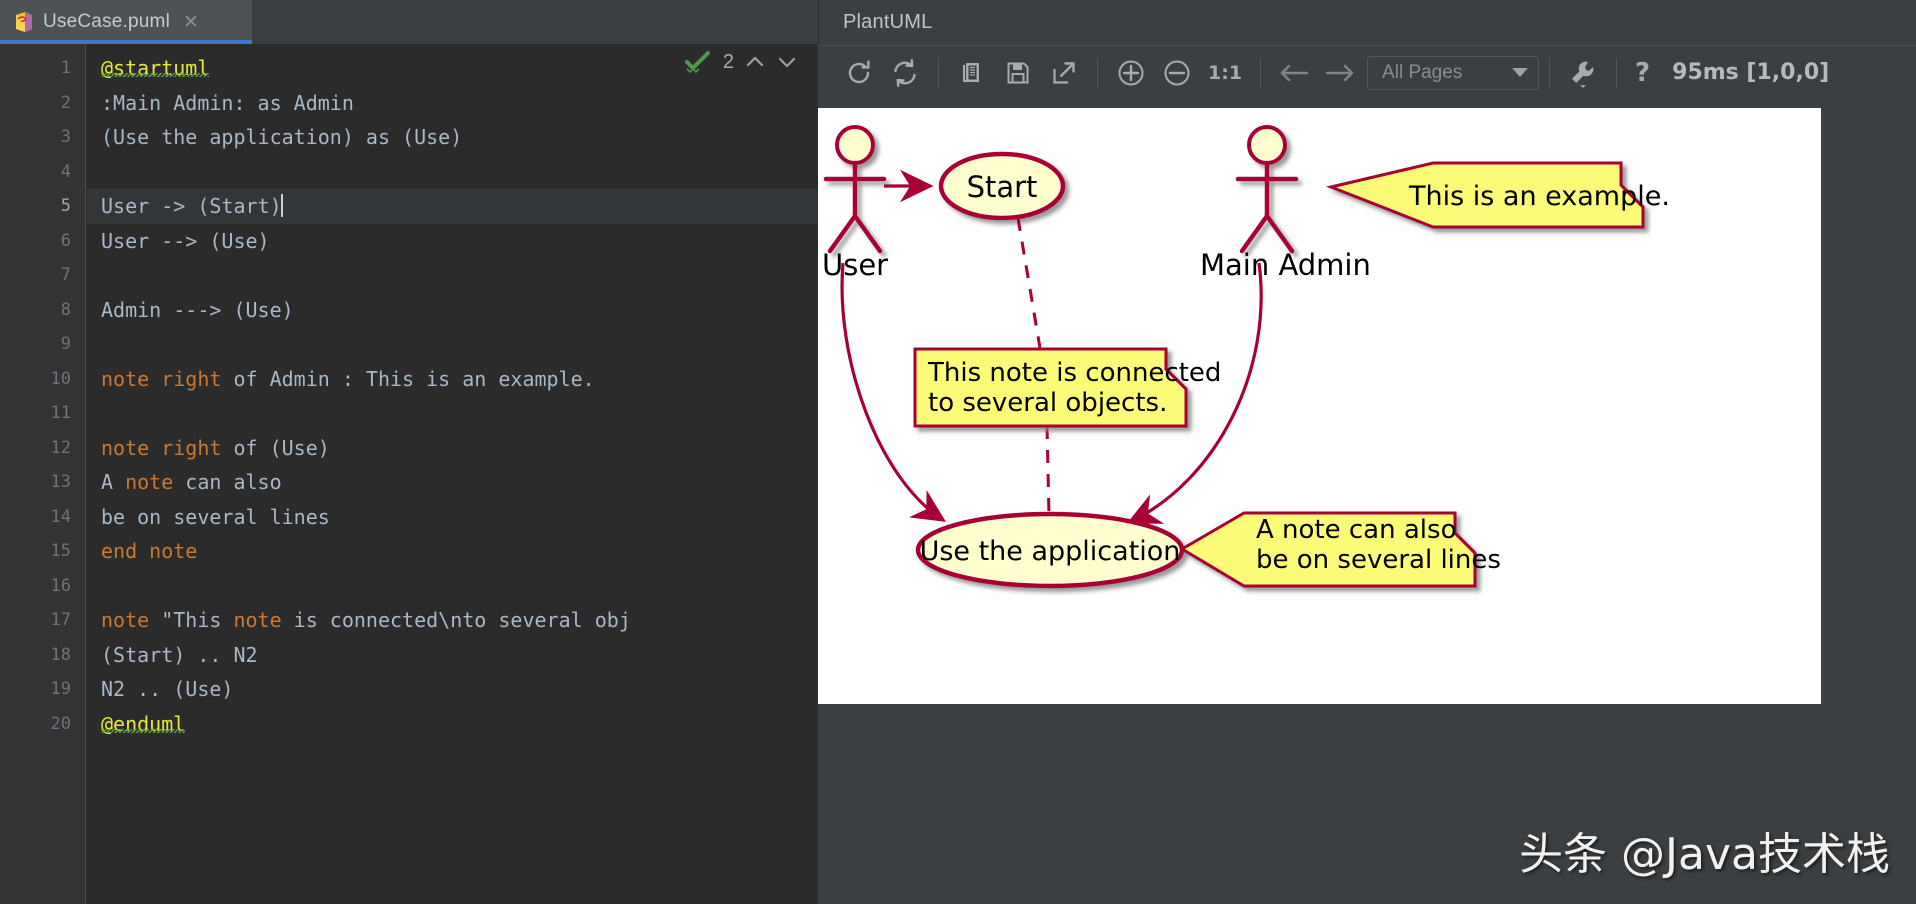  What do you see at coordinates (452, 310) in the screenshot?
I see `code-line: Admin ---> (Use)` at bounding box center [452, 310].